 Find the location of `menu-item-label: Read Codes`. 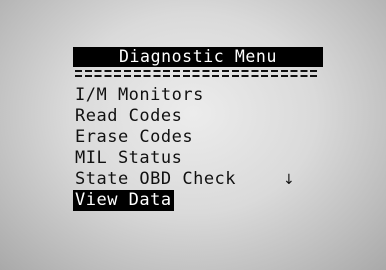

menu-item-label: Read Codes is located at coordinates (129, 116).